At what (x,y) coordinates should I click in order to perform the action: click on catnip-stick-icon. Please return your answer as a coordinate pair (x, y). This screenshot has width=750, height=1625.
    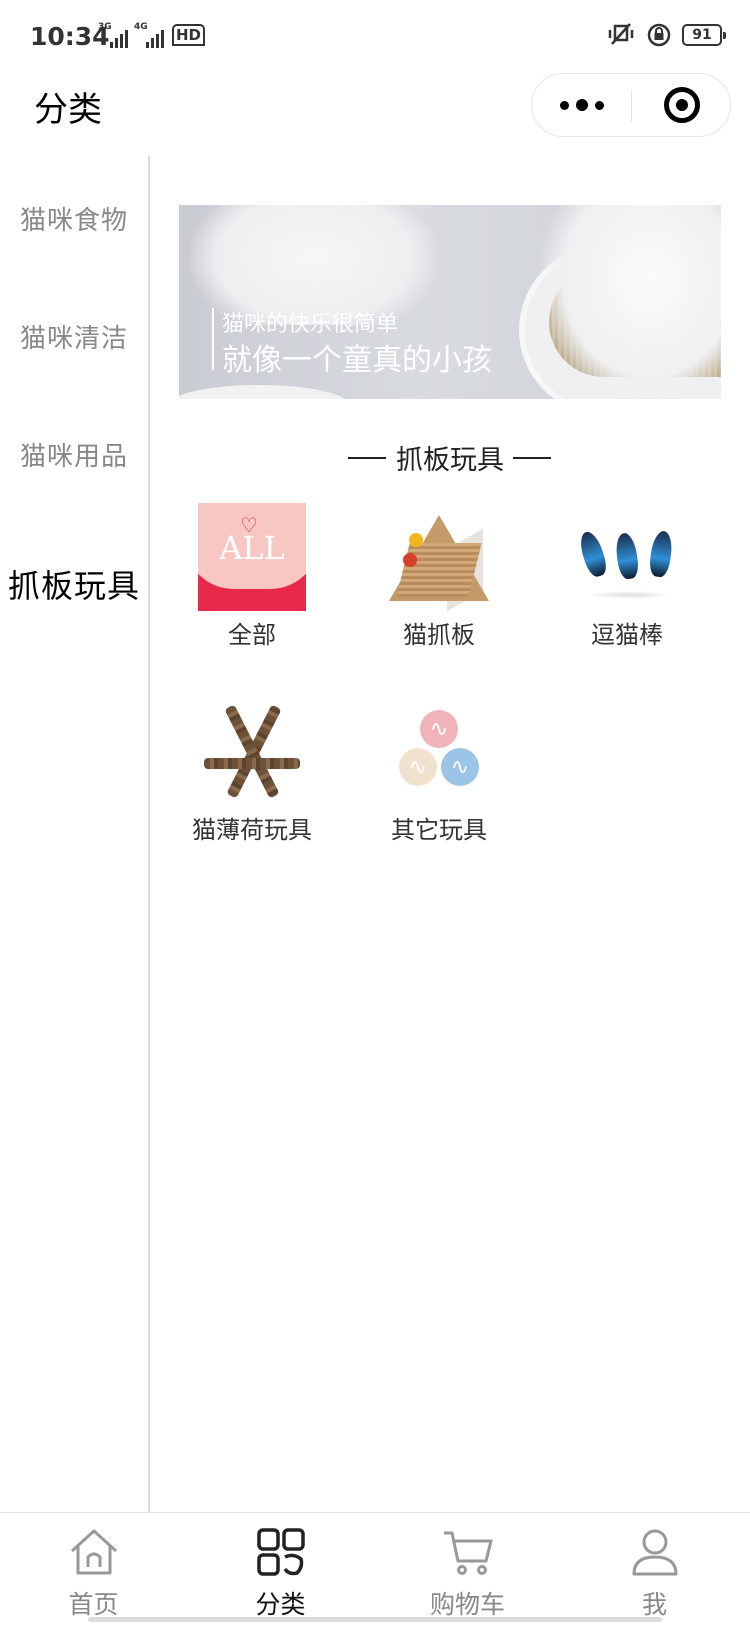
    Looking at the image, I should click on (252, 752).